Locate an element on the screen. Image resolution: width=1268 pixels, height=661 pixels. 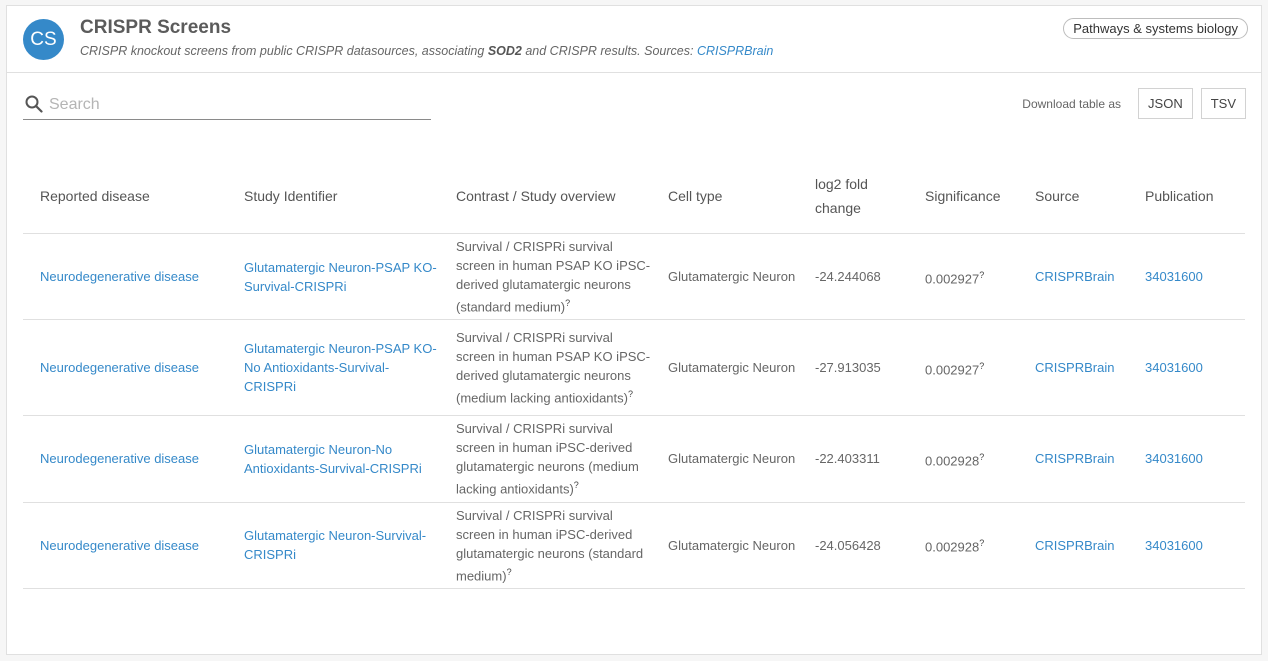
column-header-cell-type: Cell type is located at coordinates (724, 196).